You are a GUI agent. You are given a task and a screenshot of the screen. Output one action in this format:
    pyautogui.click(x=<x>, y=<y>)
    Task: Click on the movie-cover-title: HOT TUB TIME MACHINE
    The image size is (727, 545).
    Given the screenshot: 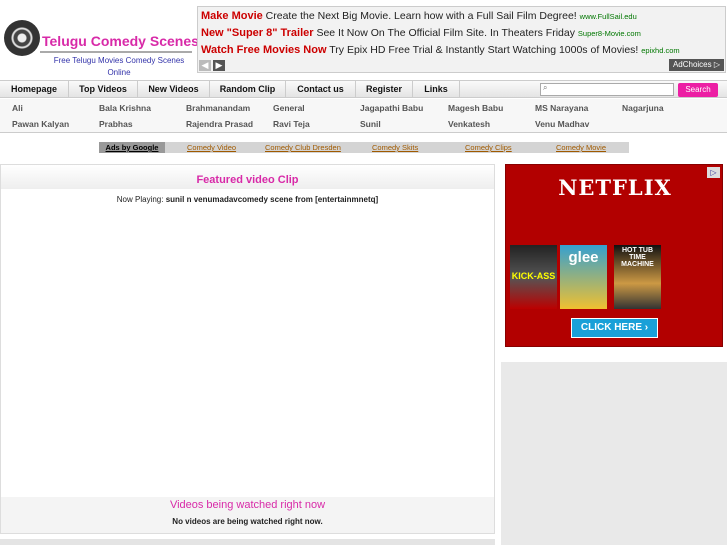 What is the action you would take?
    pyautogui.click(x=637, y=257)
    